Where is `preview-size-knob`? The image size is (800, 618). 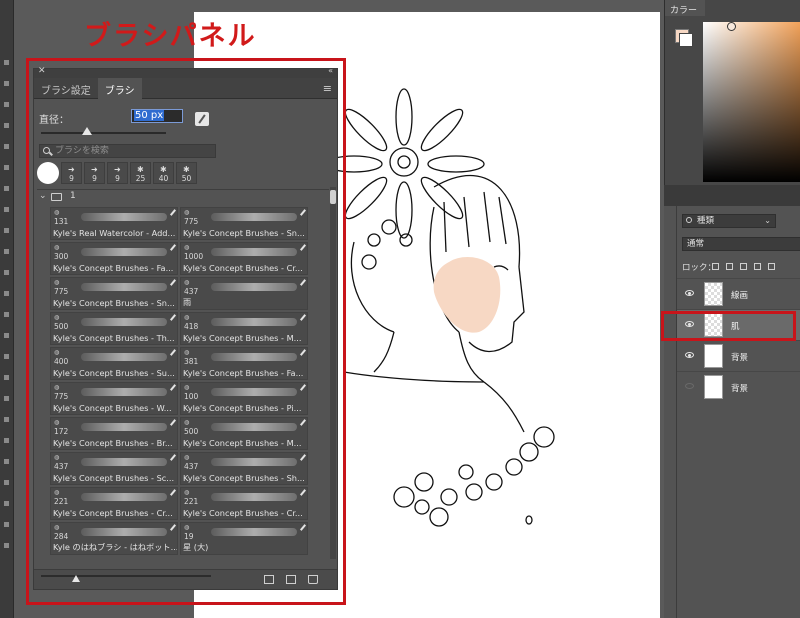 preview-size-knob is located at coordinates (76, 578).